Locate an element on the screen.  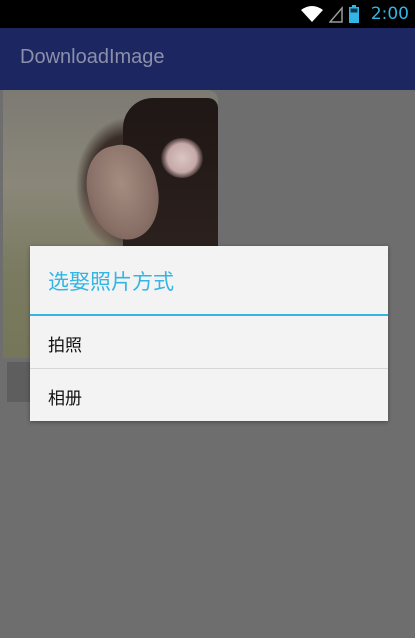
photo-flower is located at coordinates (182, 158).